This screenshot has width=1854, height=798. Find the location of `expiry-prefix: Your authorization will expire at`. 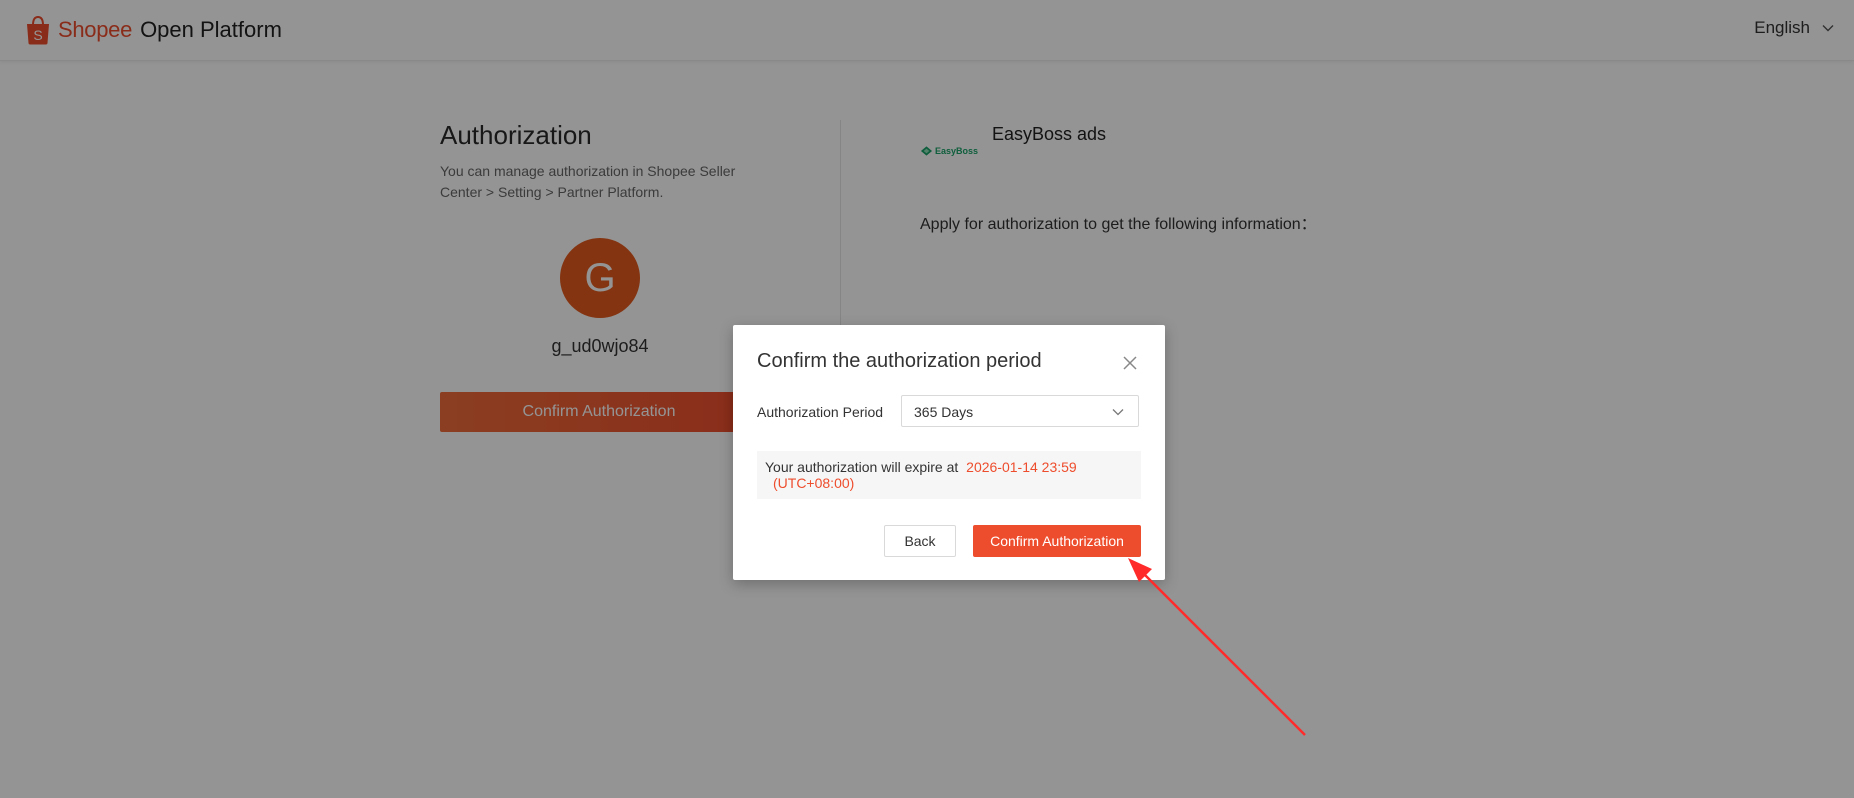

expiry-prefix: Your authorization will expire at is located at coordinates (862, 467).